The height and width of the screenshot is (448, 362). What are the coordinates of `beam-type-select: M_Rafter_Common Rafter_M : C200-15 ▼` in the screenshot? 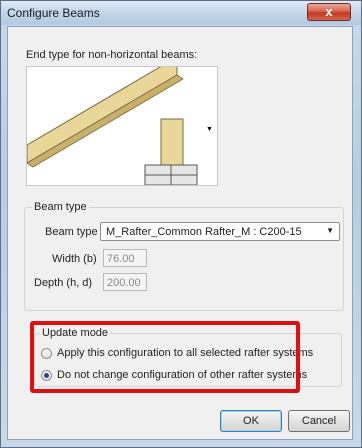 It's located at (220, 231).